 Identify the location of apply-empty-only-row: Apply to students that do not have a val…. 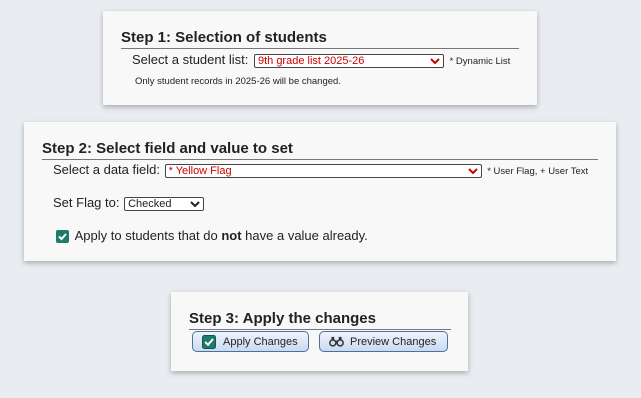
(212, 236).